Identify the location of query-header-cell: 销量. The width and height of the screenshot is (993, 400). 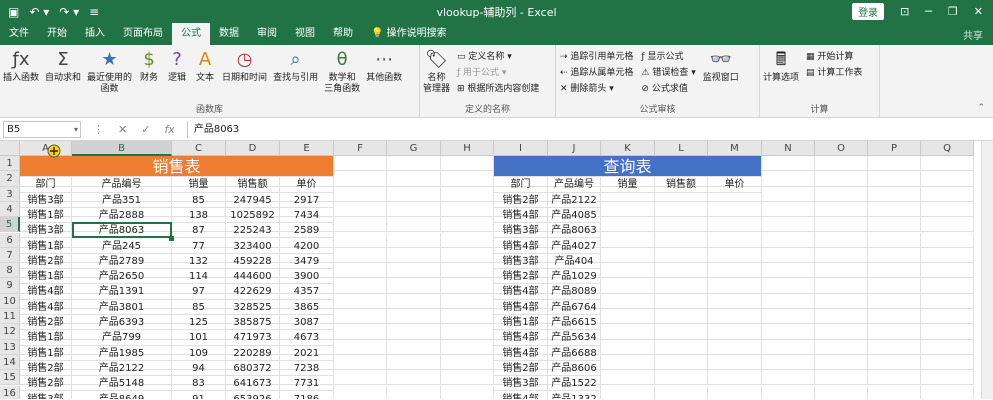
(628, 185).